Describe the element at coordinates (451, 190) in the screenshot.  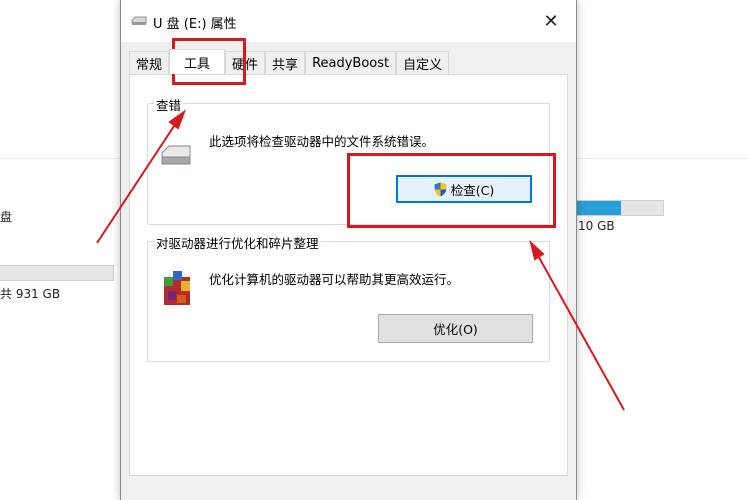
I see `annotation-box-check-button` at that location.